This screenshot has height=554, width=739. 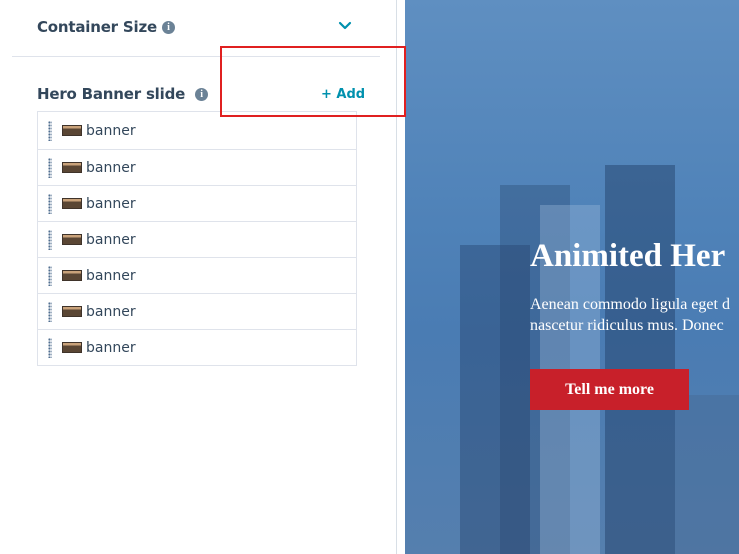 What do you see at coordinates (609, 389) in the screenshot?
I see `tell-me-more-button: Tell me more` at bounding box center [609, 389].